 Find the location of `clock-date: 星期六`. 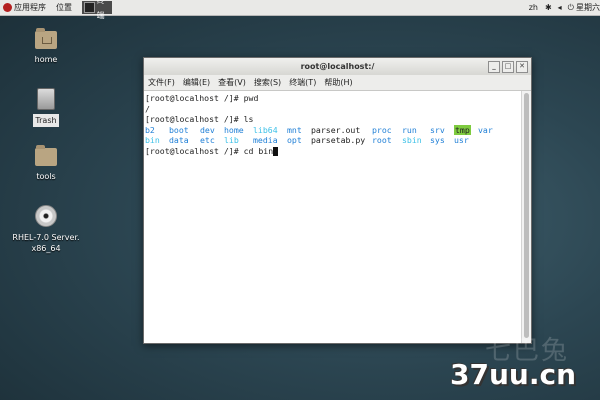

clock-date: 星期六 is located at coordinates (588, 7).